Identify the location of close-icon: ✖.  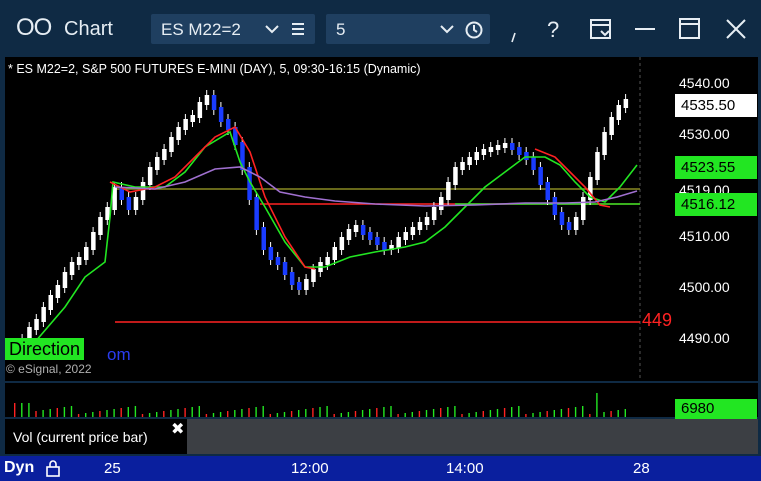
(177, 429).